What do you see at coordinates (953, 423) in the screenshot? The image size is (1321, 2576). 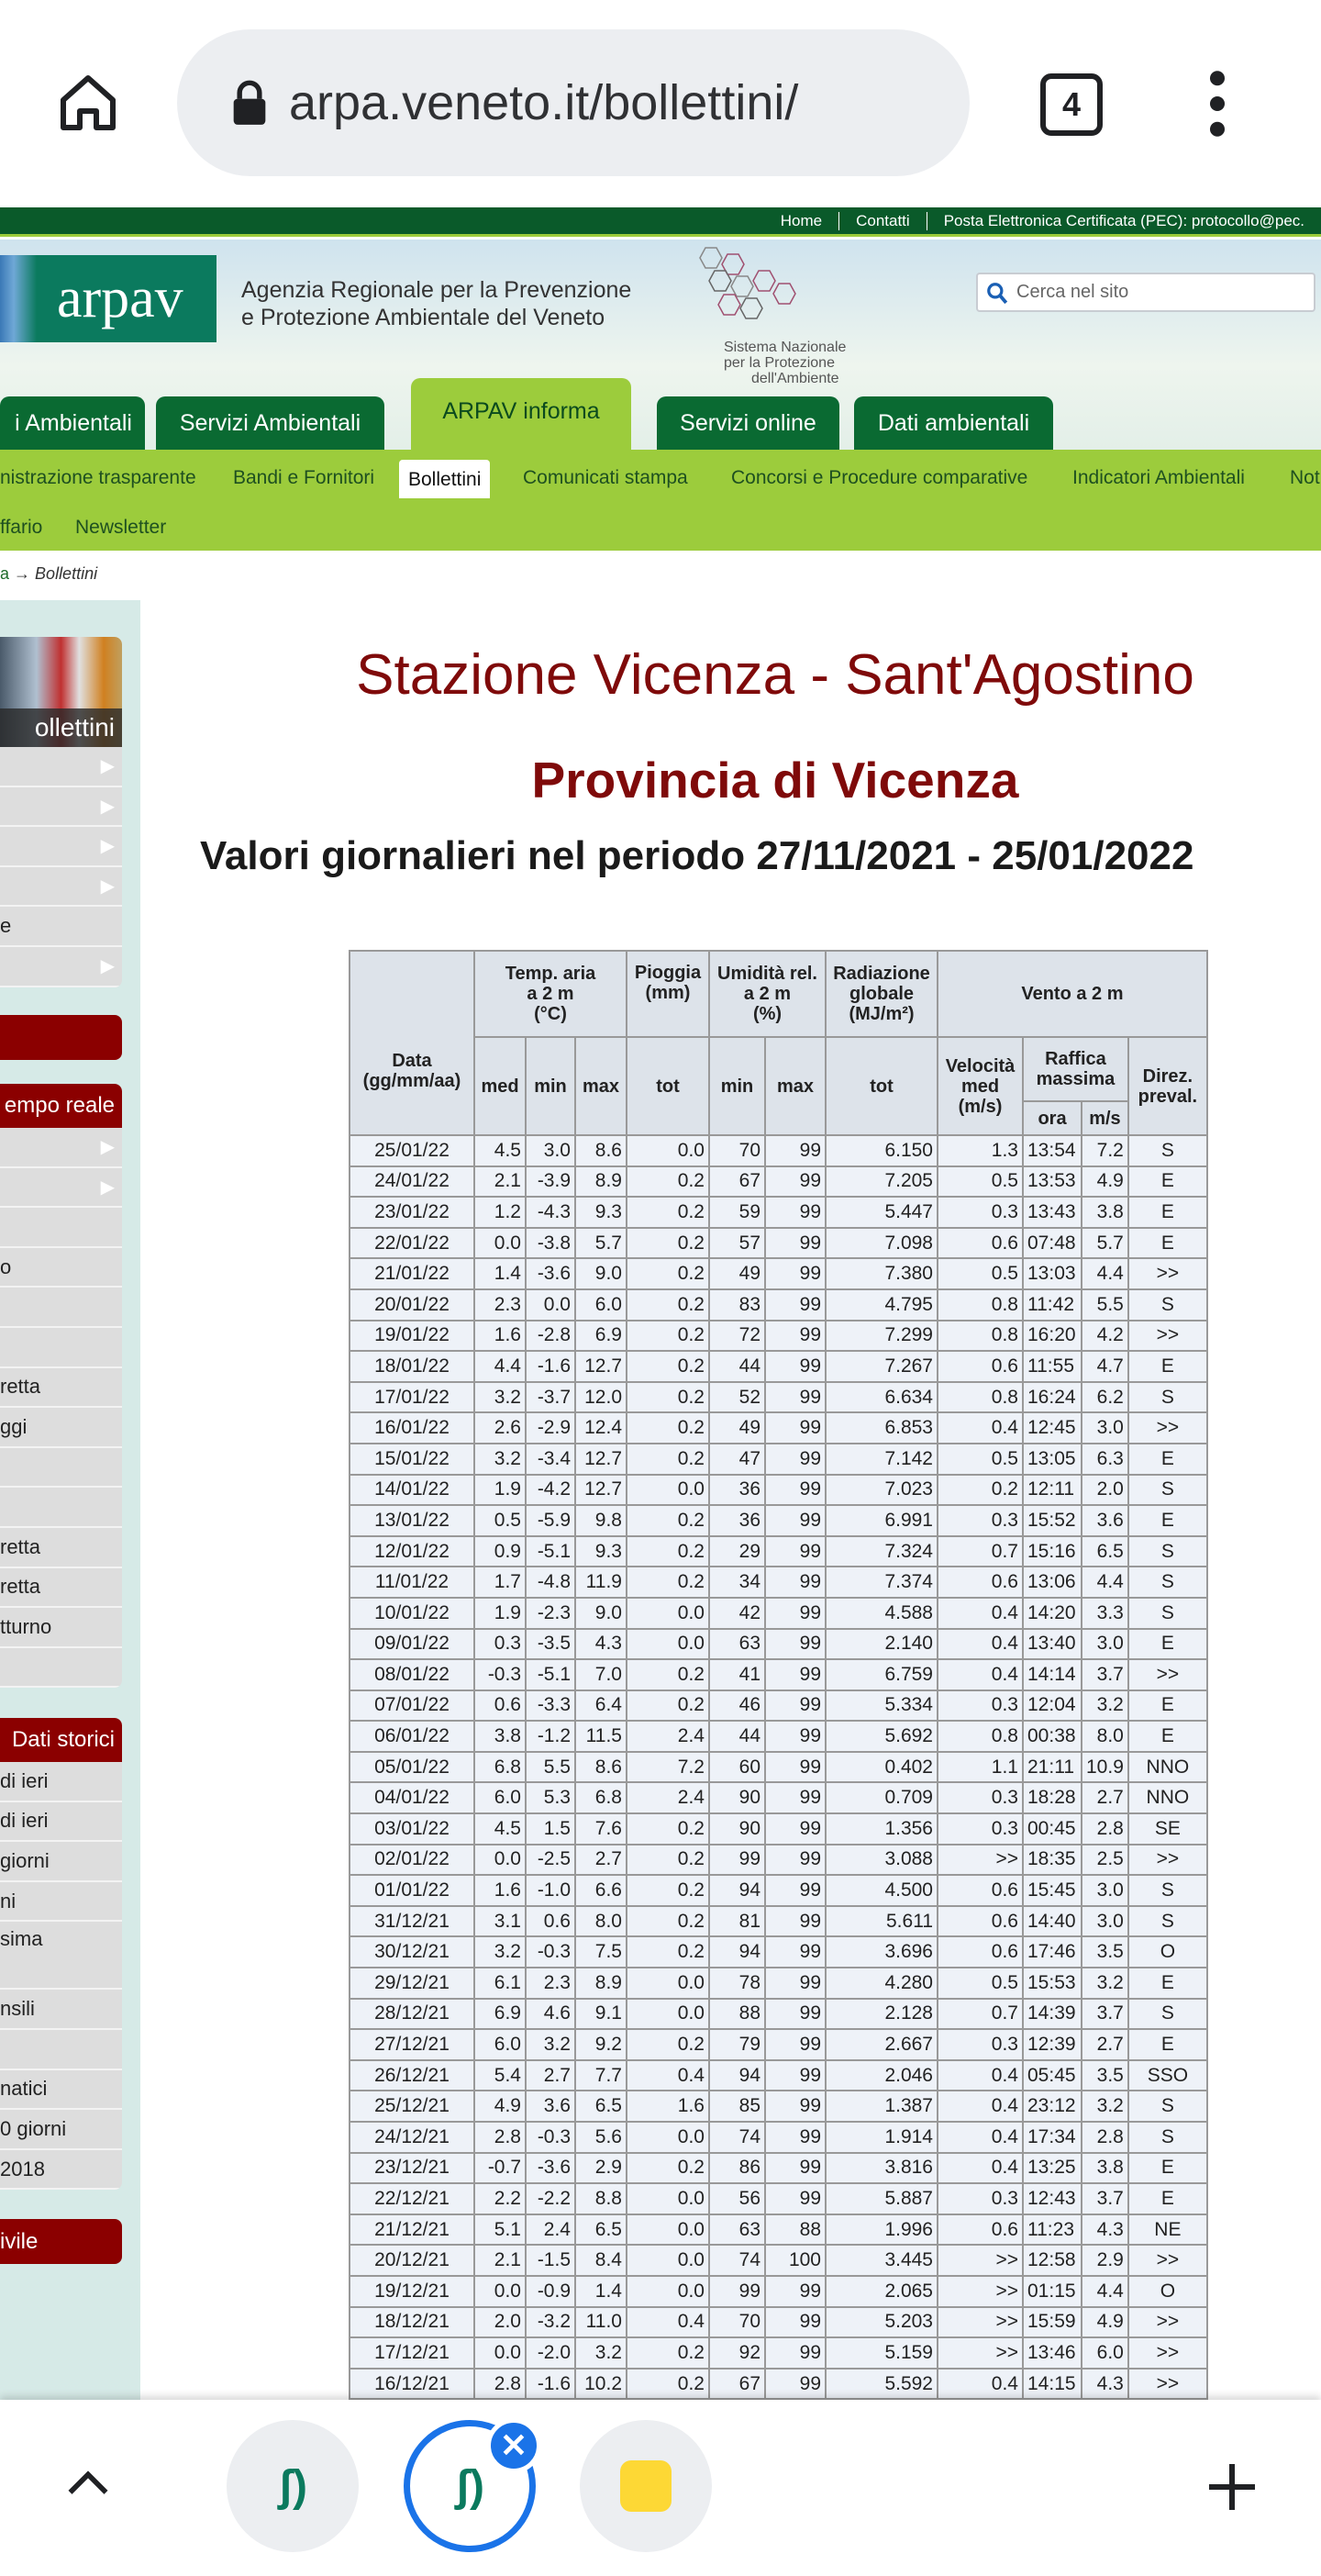 I see `tab-dati-ambientali: Dati ambientali` at bounding box center [953, 423].